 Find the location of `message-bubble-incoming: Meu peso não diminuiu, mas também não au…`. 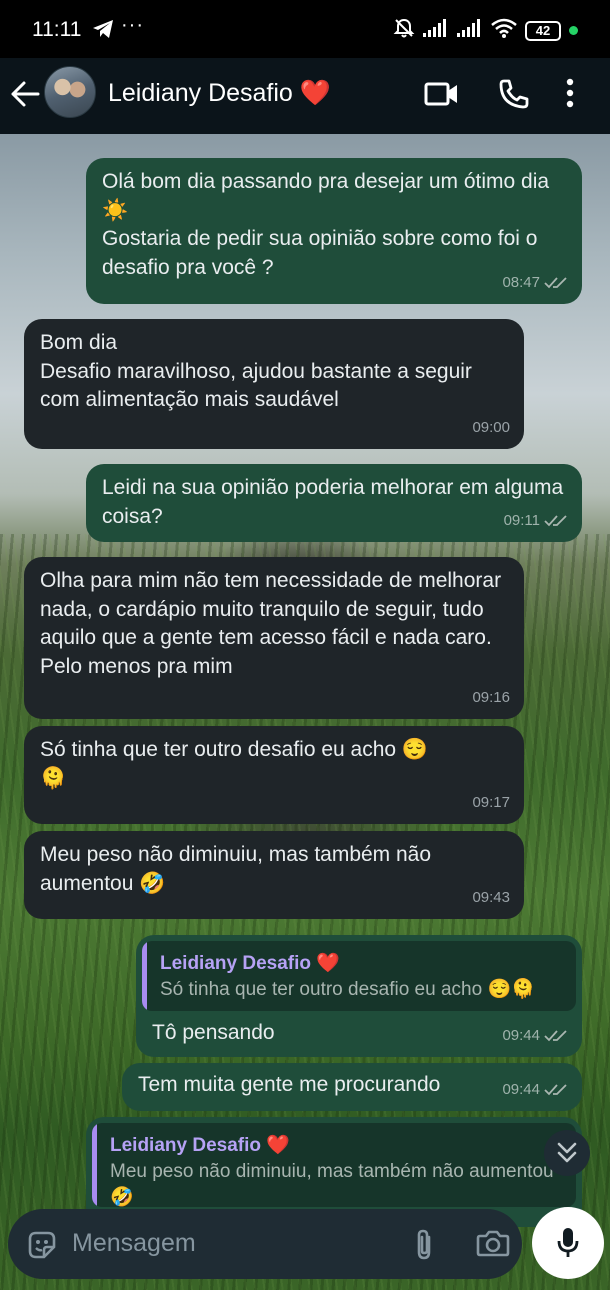

message-bubble-incoming: Meu peso não diminuiu, mas também não au… is located at coordinates (274, 875).